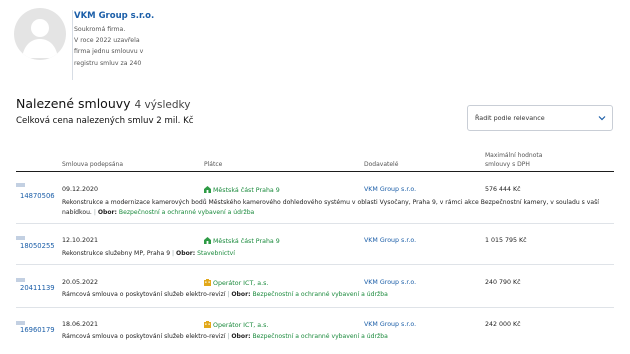 This screenshot has height=354, width=630. I want to click on sort-dropdown: Řadit podle relevance, so click(540, 118).